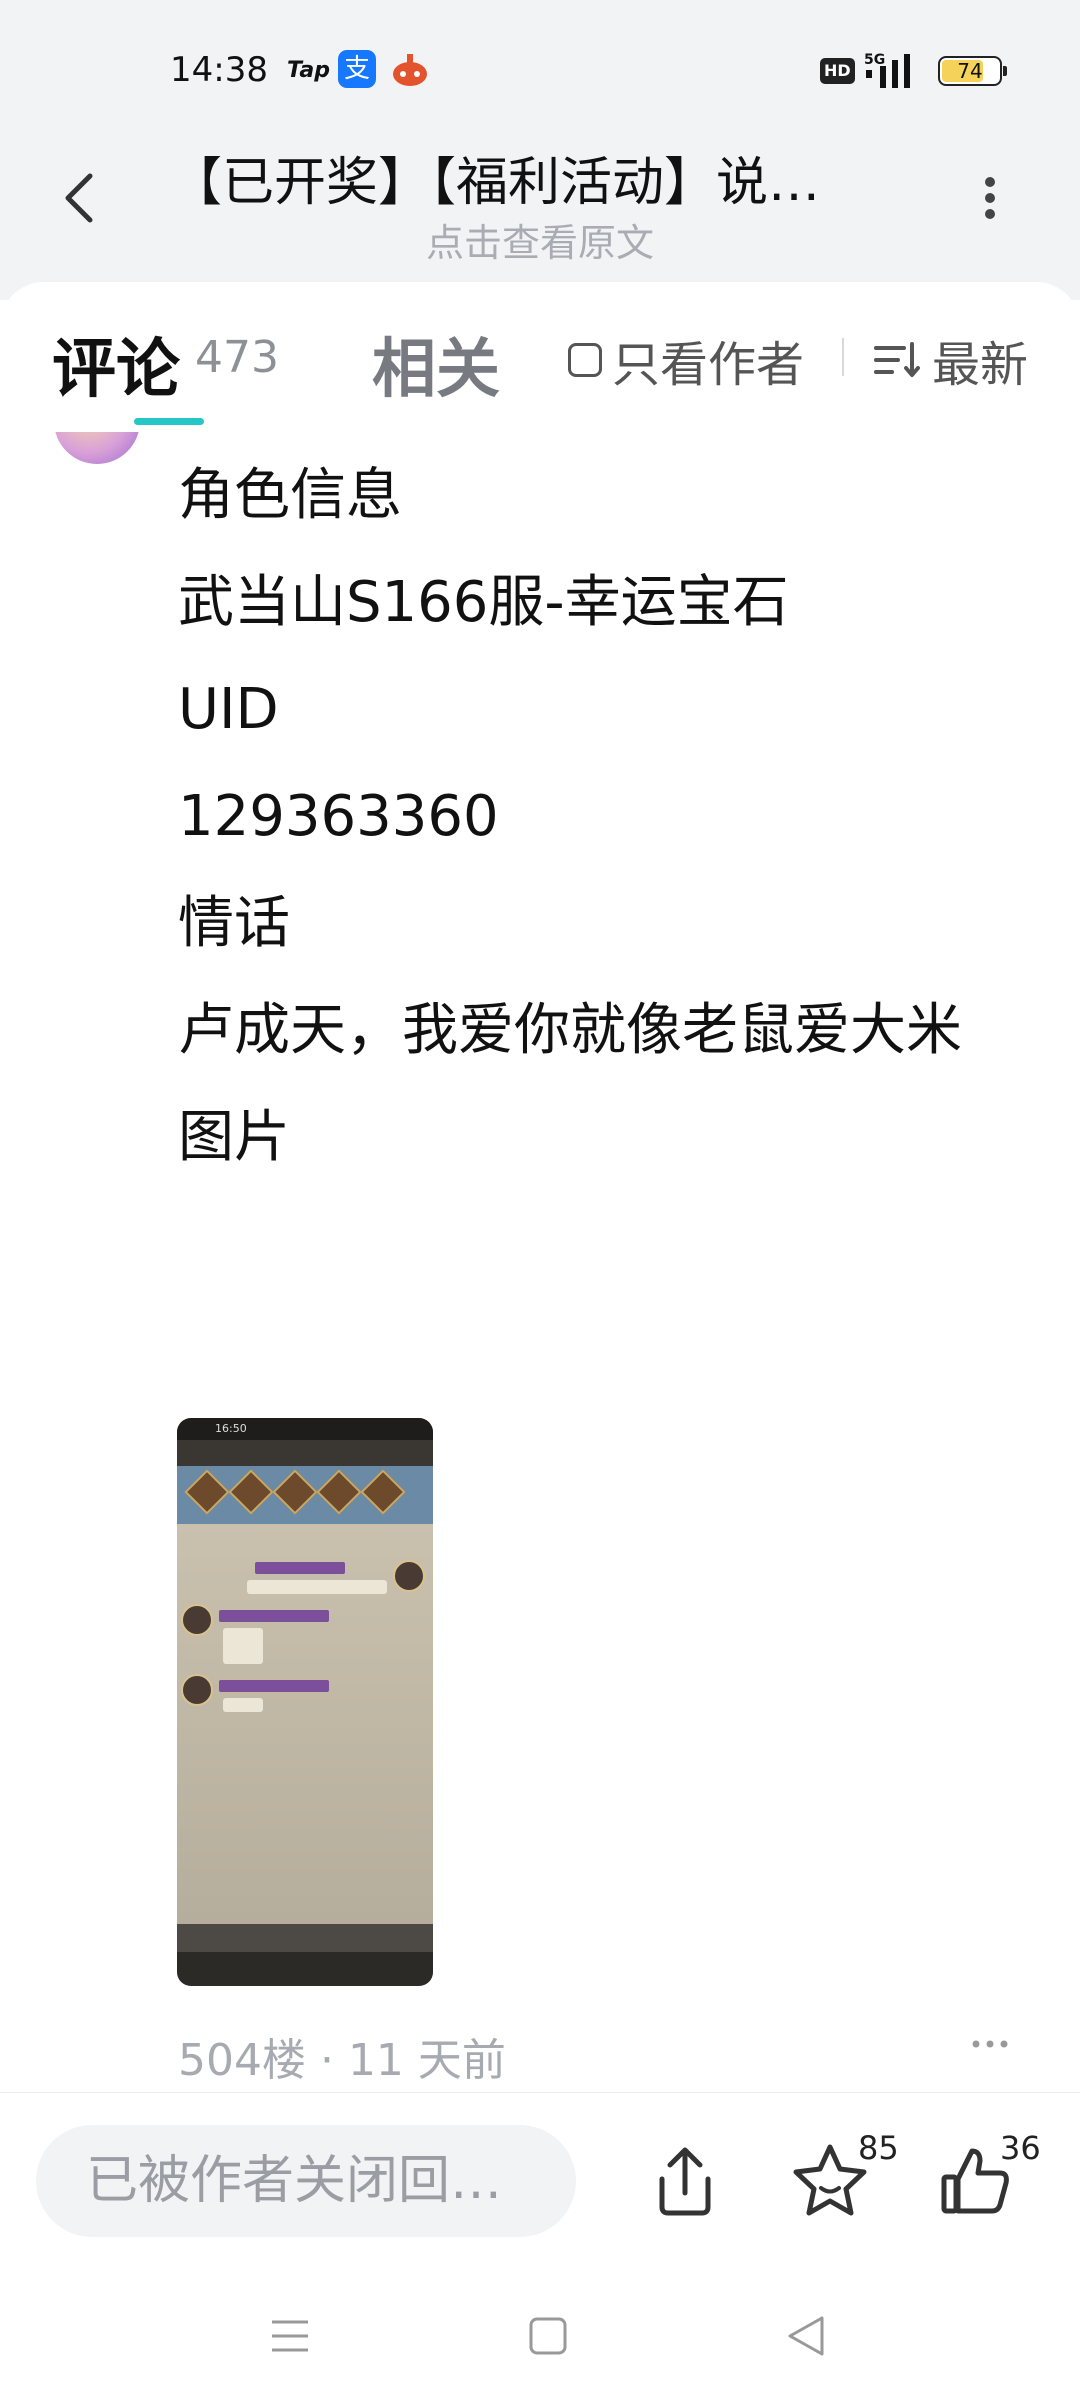  What do you see at coordinates (436, 364) in the screenshot?
I see `tab-related: 相关` at bounding box center [436, 364].